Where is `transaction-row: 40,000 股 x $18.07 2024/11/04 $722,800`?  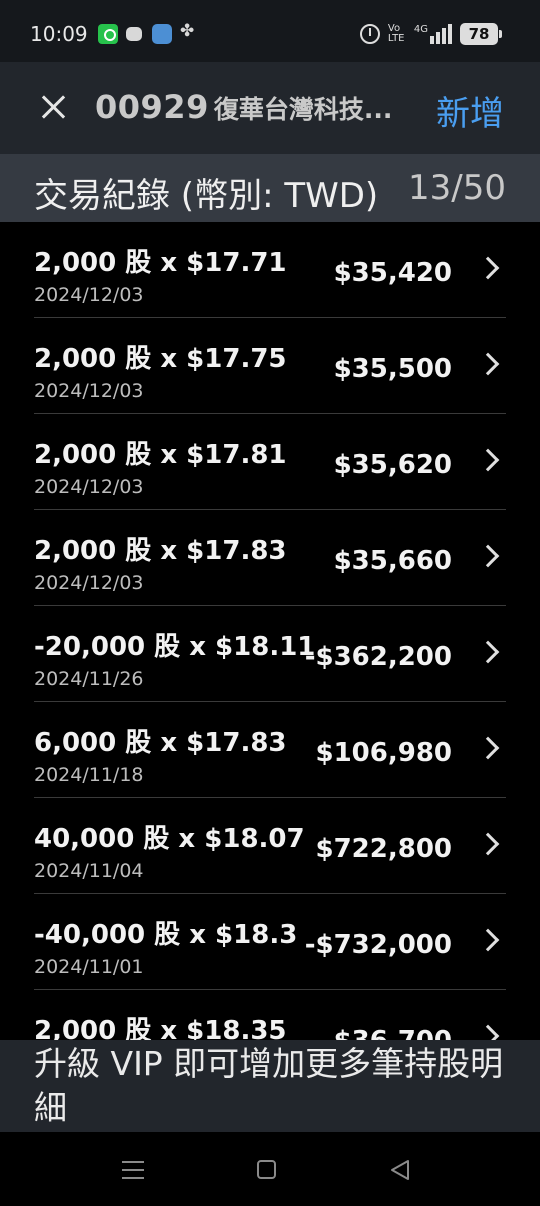
transaction-row: 40,000 股 x $18.07 2024/11/04 $722,800 is located at coordinates (270, 846).